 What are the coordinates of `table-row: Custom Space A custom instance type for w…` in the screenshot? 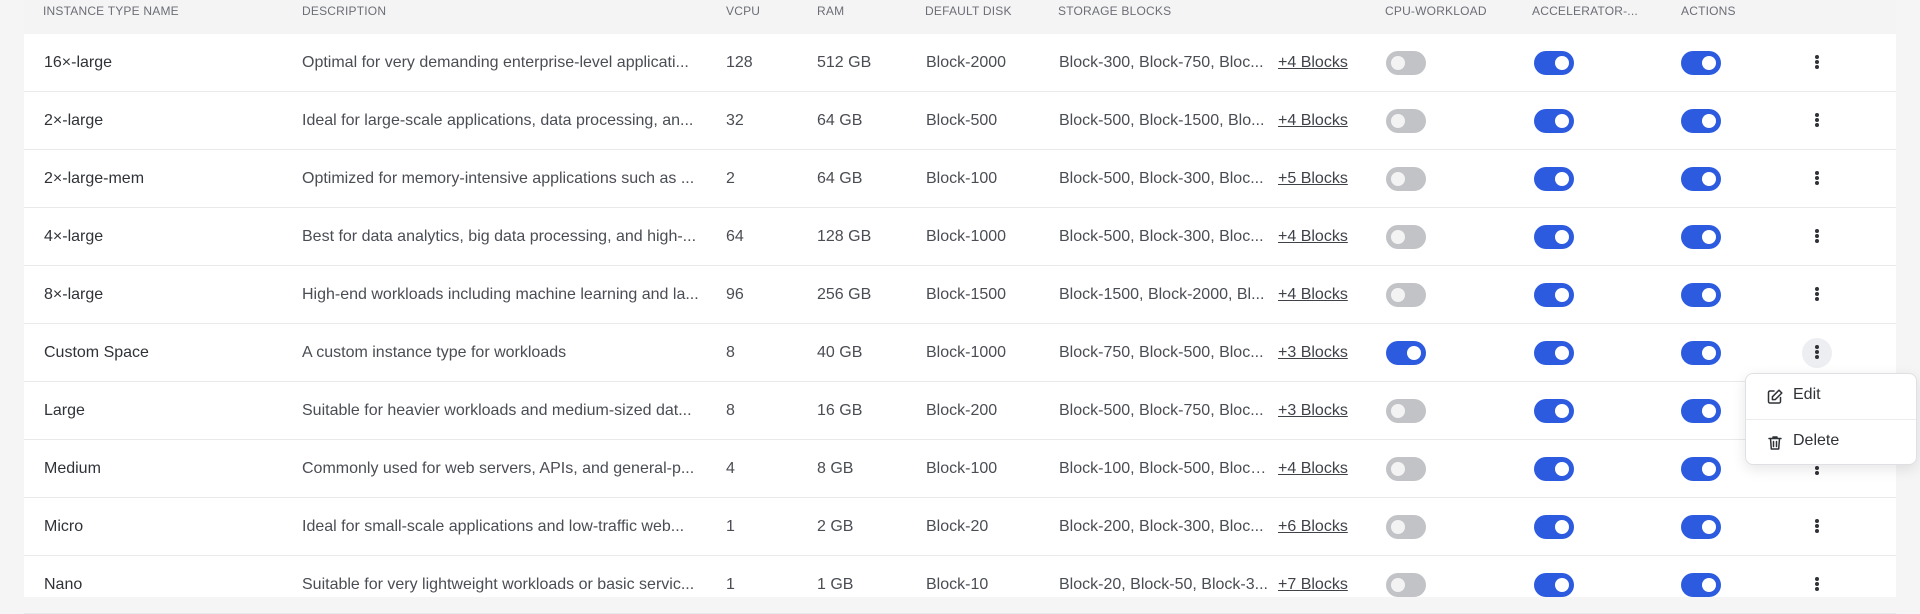 It's located at (960, 353).